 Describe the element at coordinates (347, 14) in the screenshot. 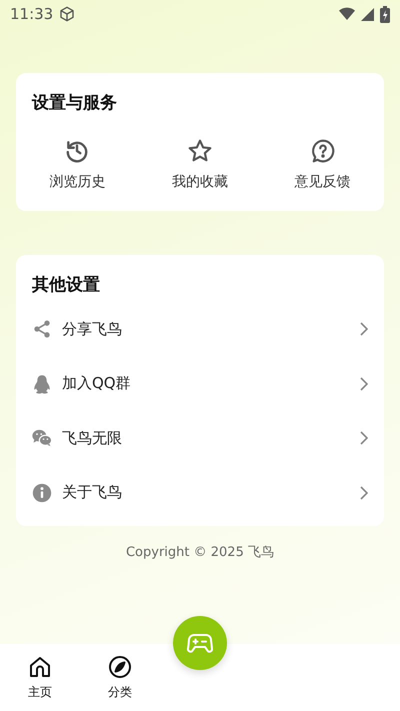

I see `wifi-icon` at that location.